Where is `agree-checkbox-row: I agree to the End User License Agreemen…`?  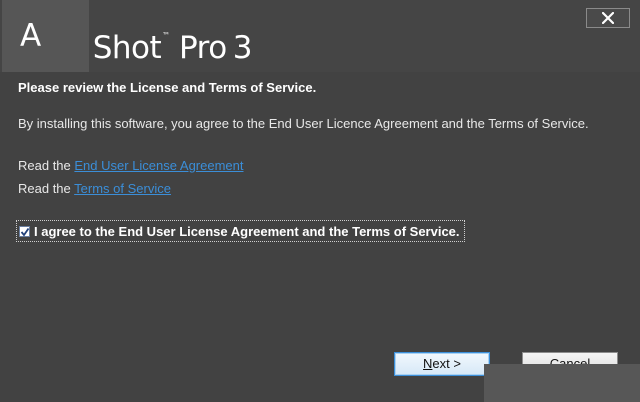 agree-checkbox-row: I agree to the End User License Agreemen… is located at coordinates (240, 231).